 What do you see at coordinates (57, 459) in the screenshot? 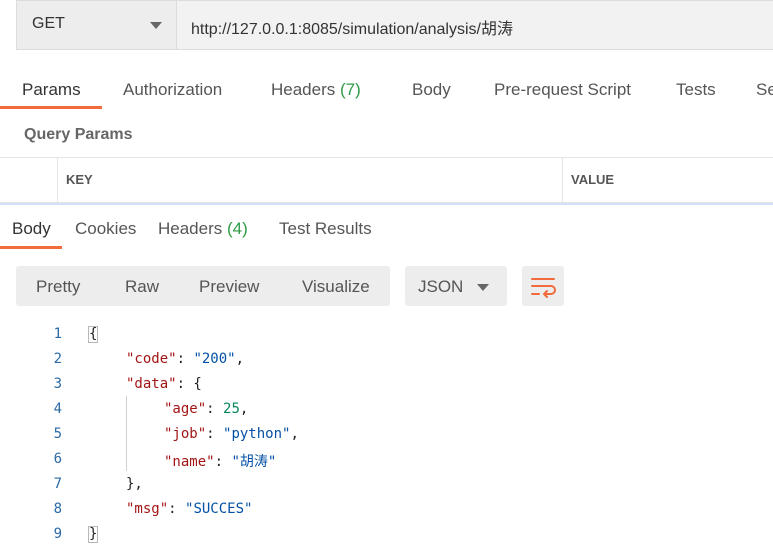
I see `line-number: 6` at bounding box center [57, 459].